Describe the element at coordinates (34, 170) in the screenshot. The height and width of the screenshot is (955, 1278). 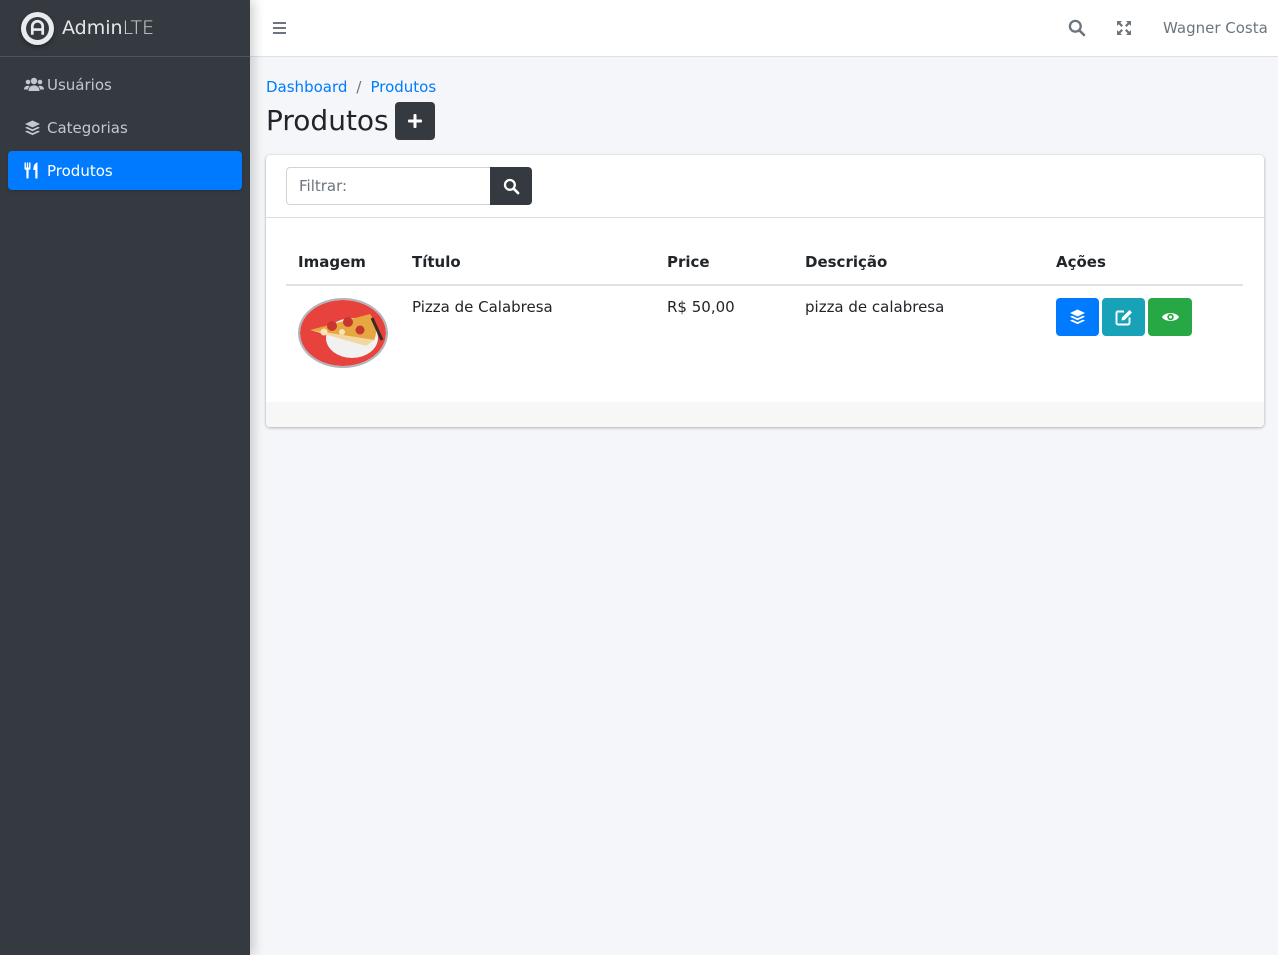
I see `utensils-icon` at that location.